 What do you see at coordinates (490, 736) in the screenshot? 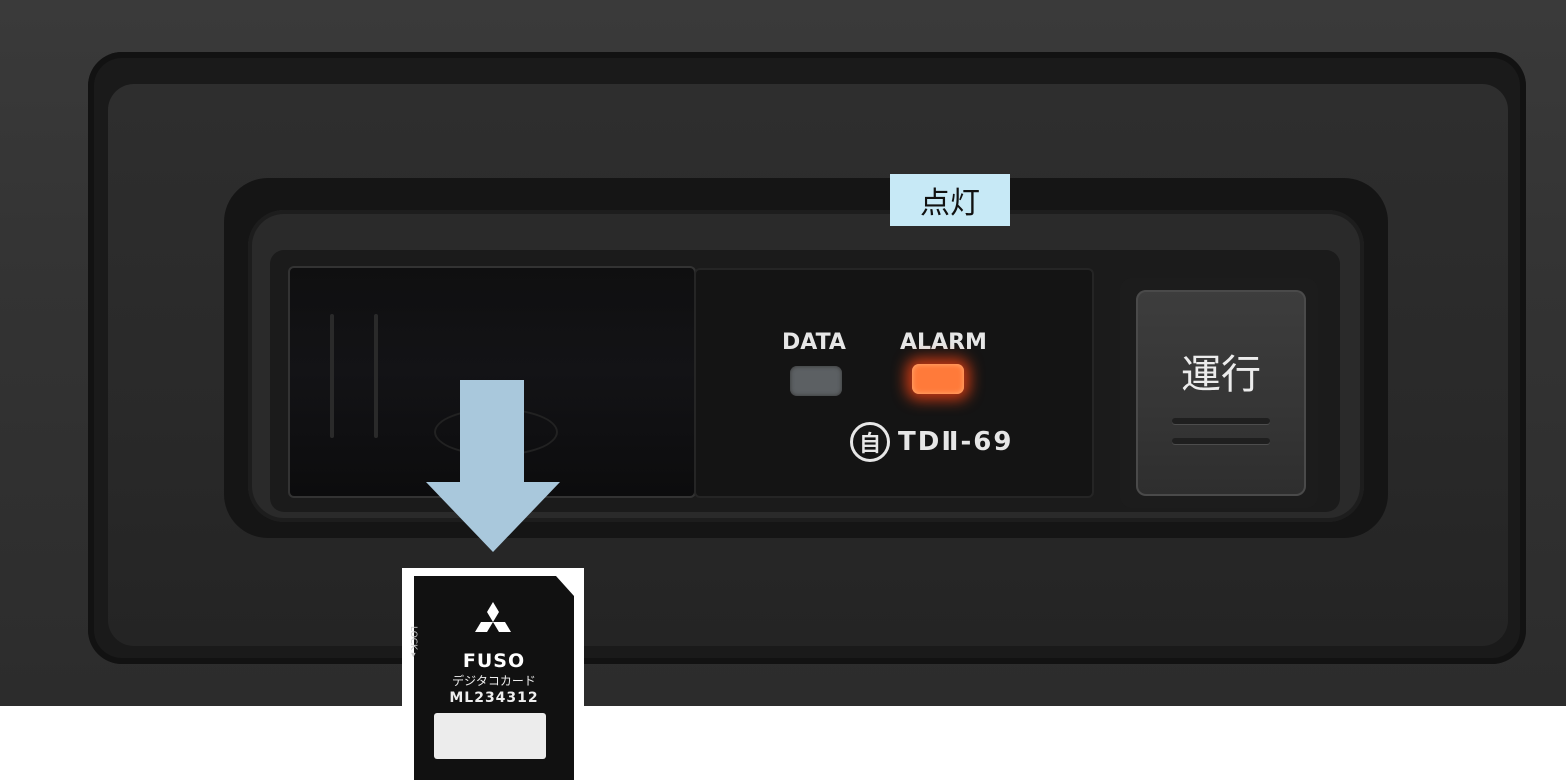
I see `card-label-area` at bounding box center [490, 736].